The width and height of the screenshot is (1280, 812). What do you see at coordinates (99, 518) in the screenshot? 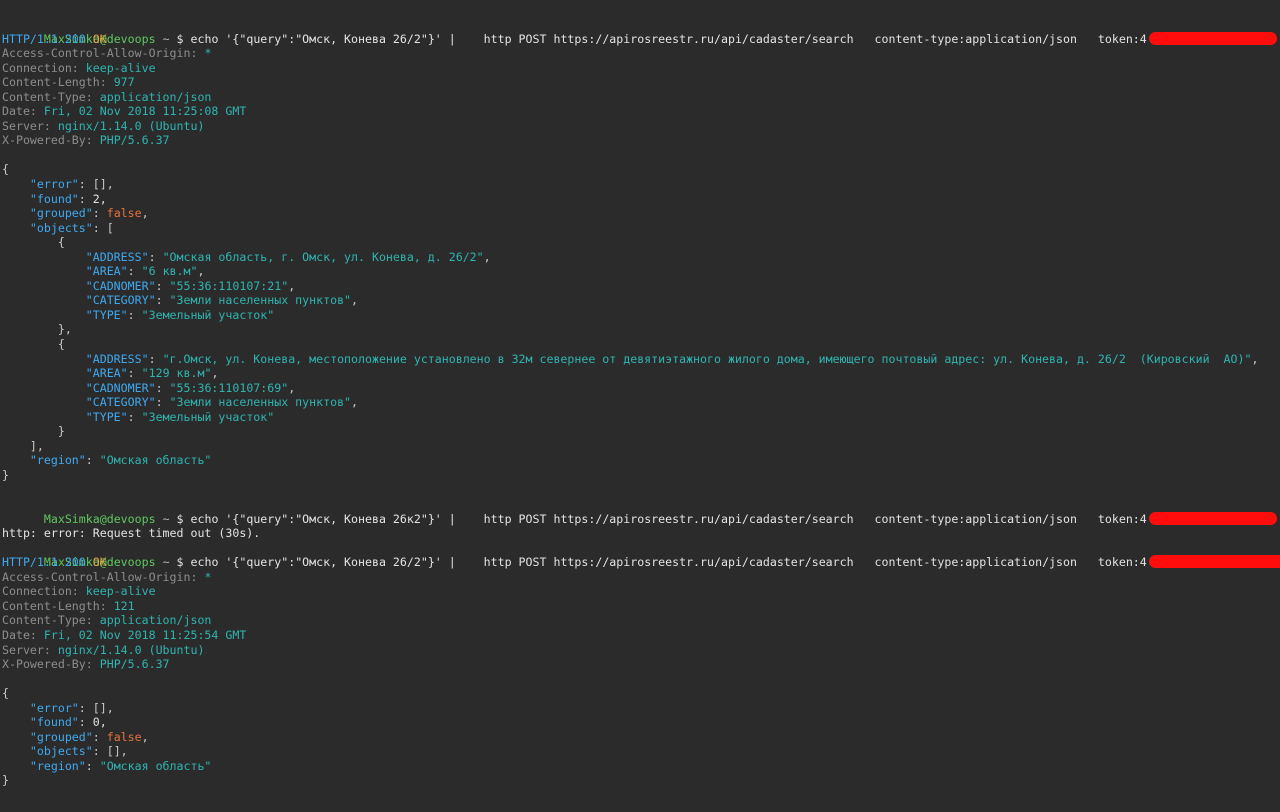
I see `prompt-user: MaxSimka@devoops` at bounding box center [99, 518].